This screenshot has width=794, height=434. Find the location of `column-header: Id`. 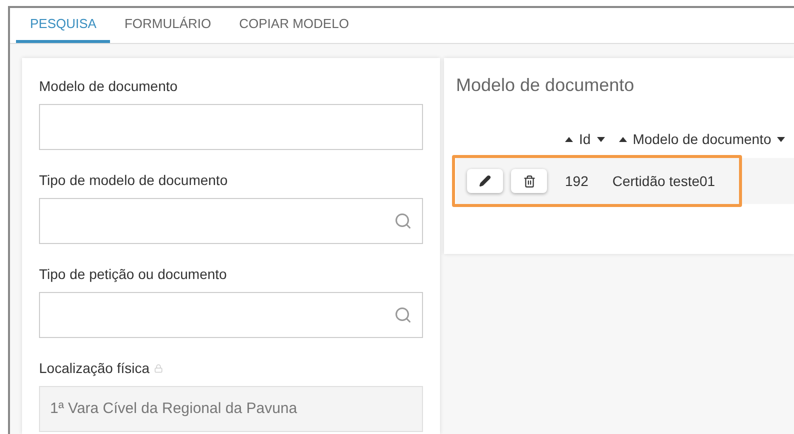

column-header: Id is located at coordinates (585, 139).